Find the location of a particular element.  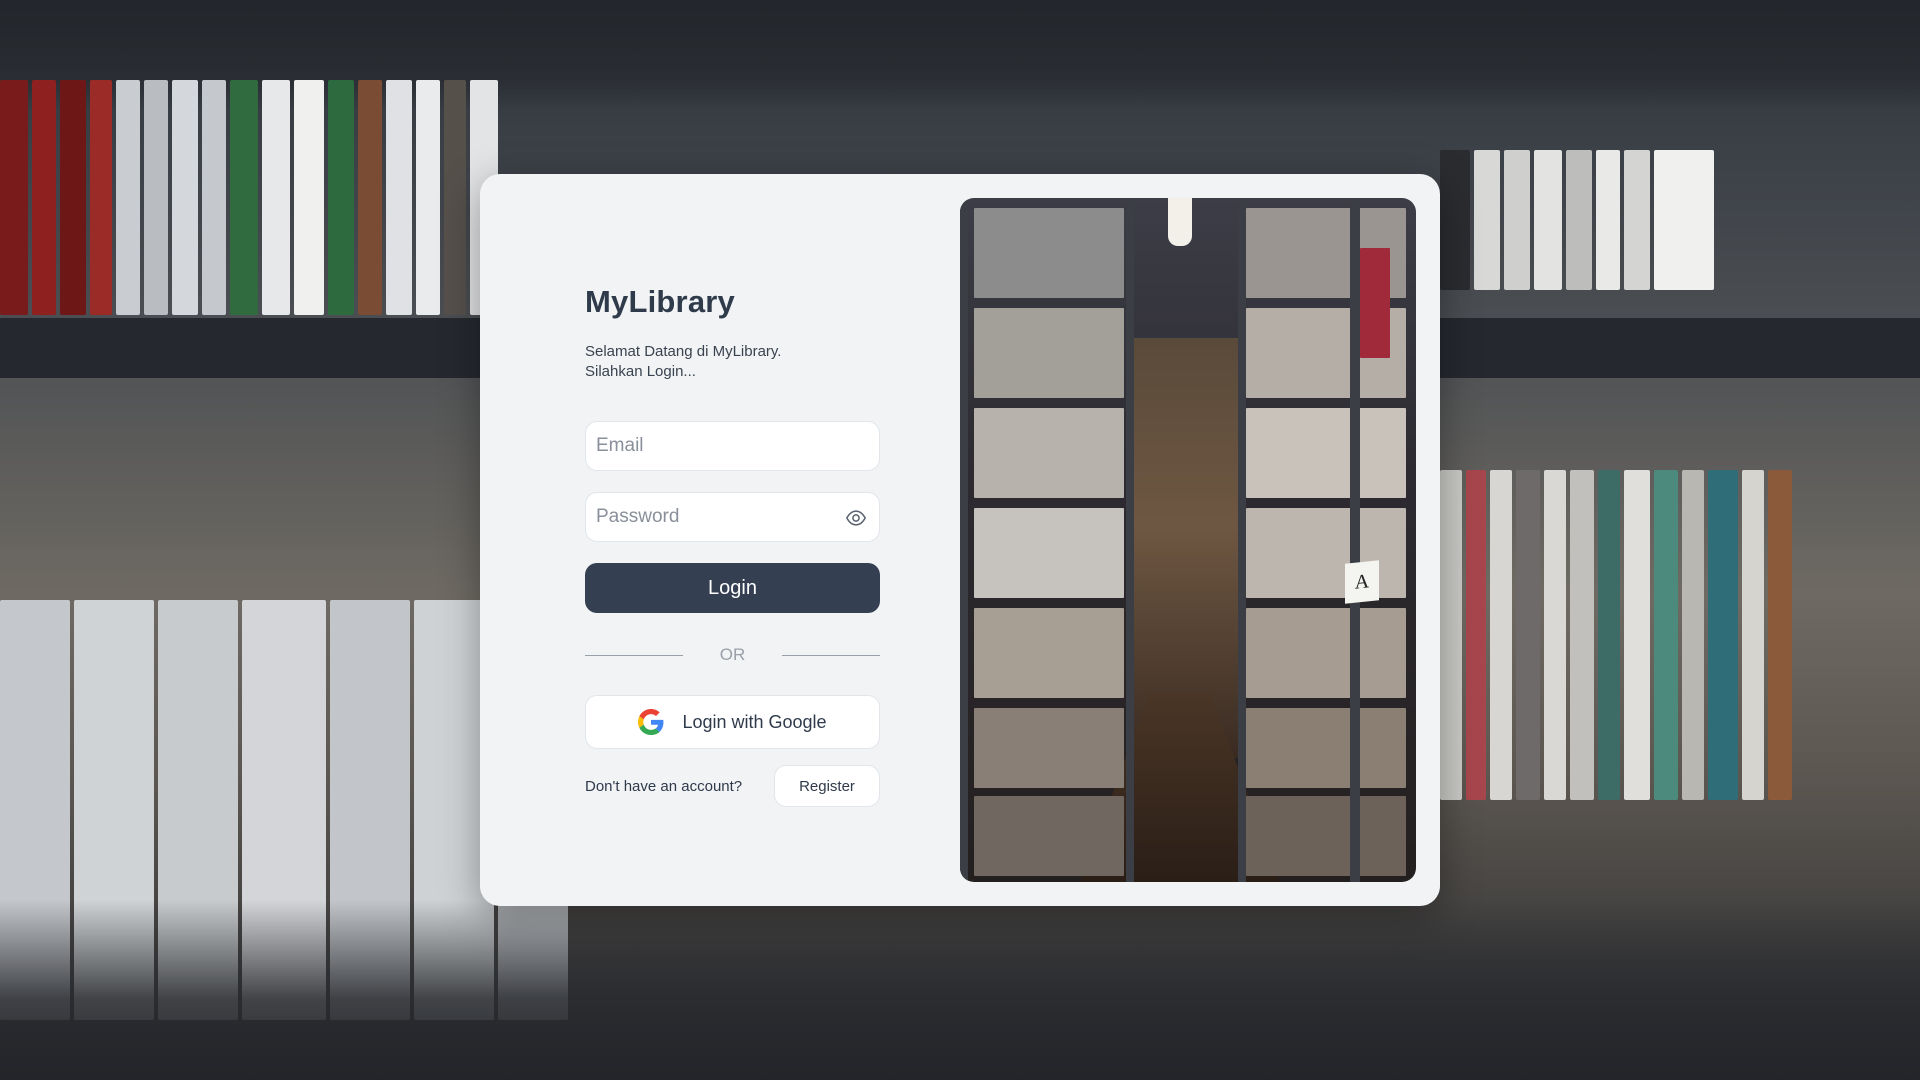

google-logo-icon is located at coordinates (651, 722).